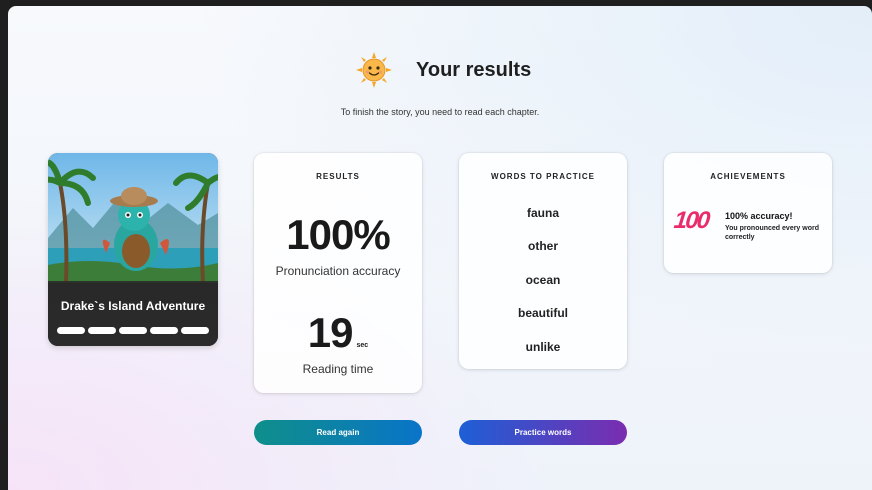  What do you see at coordinates (474, 70) in the screenshot?
I see `page-title: Your results` at bounding box center [474, 70].